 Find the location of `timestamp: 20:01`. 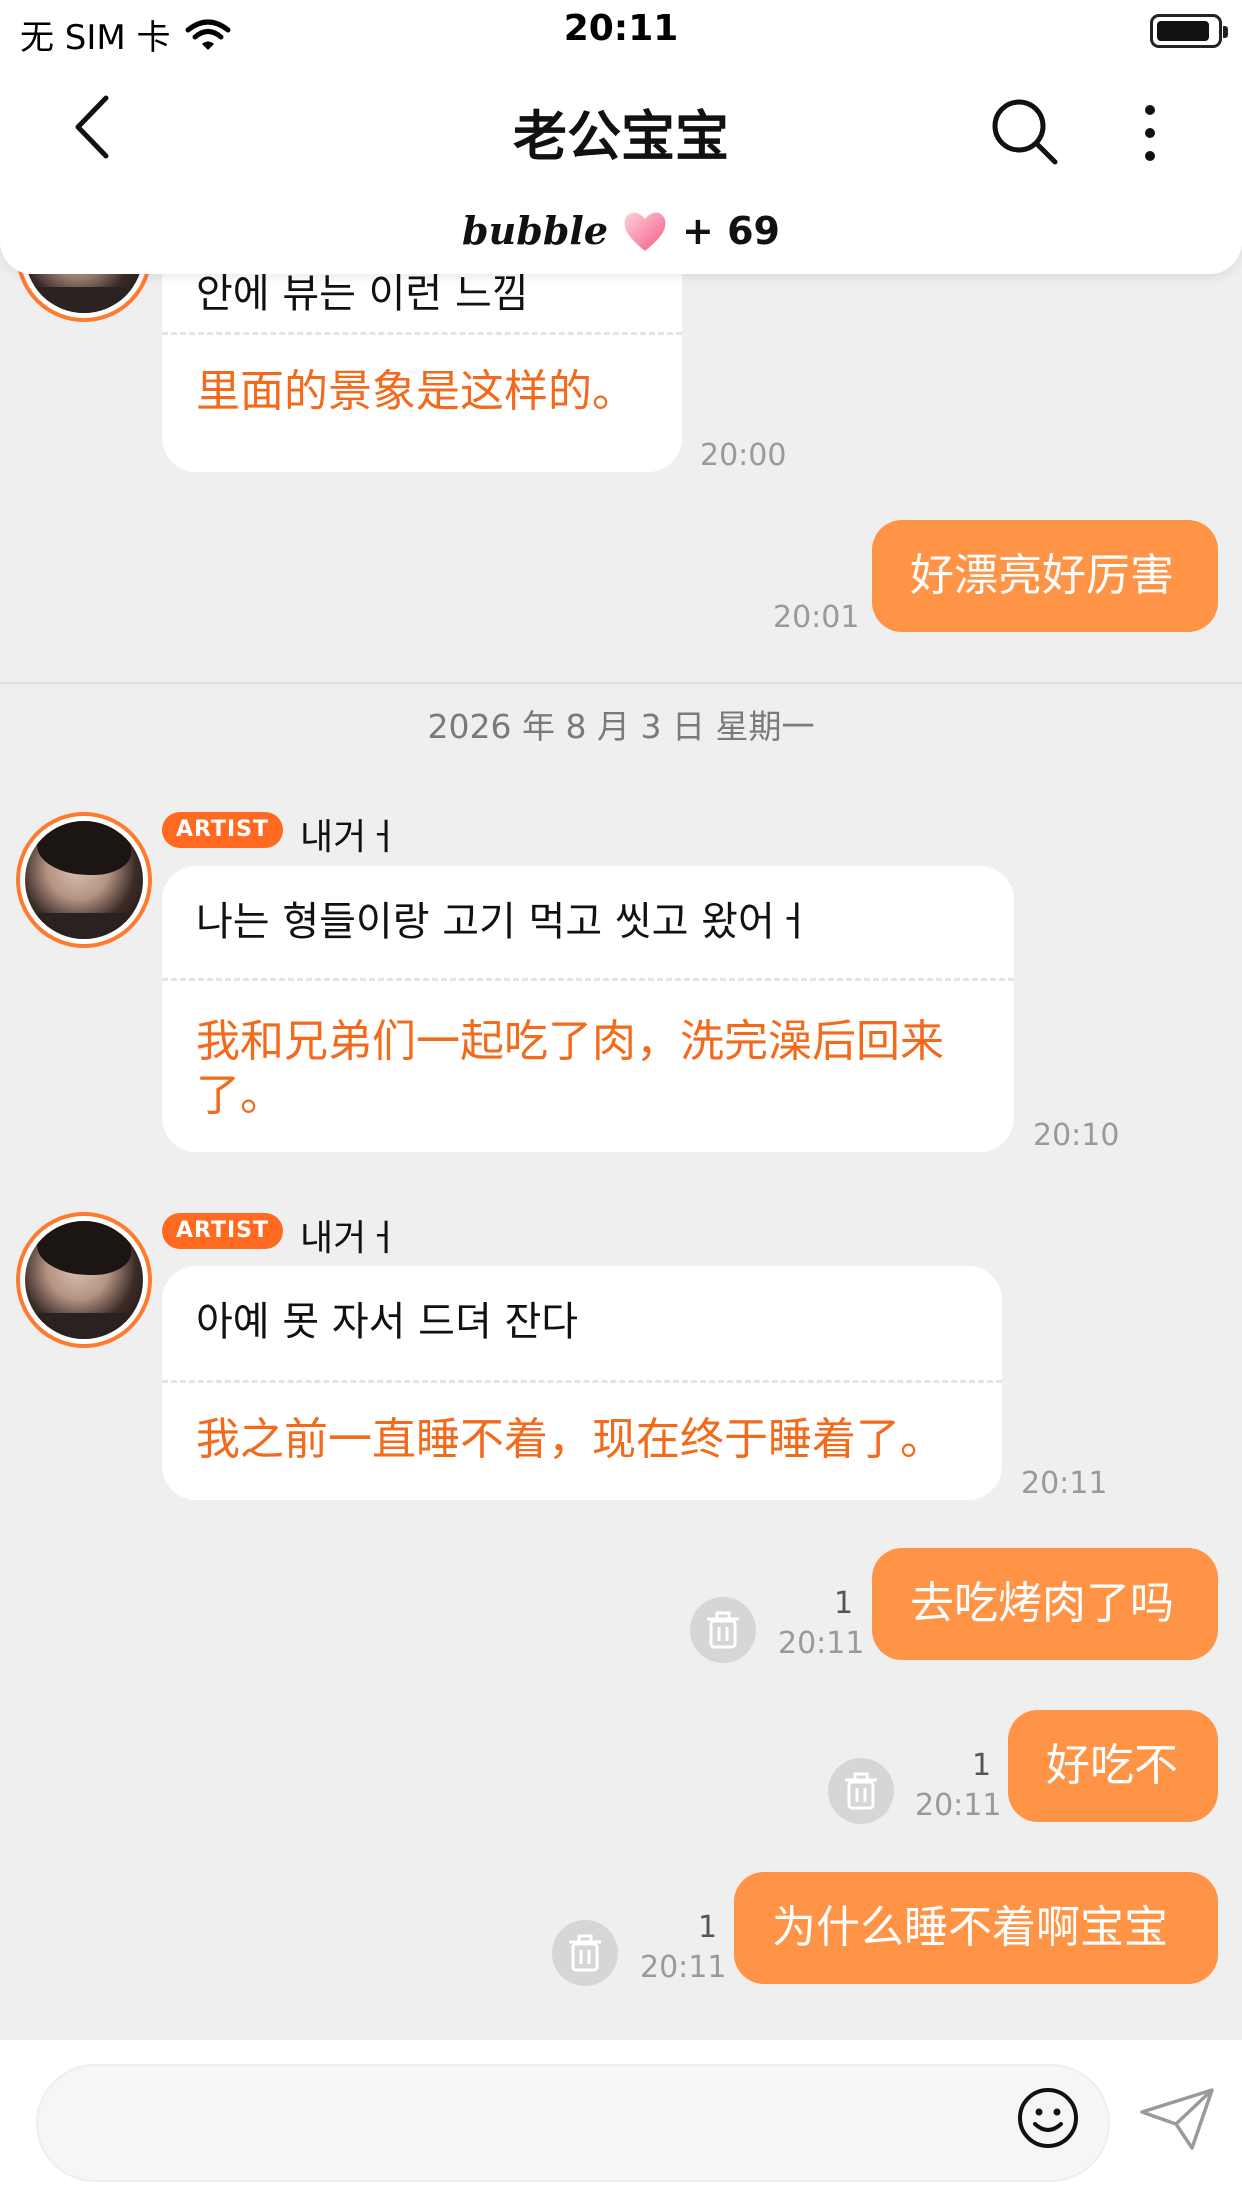

timestamp: 20:01 is located at coordinates (816, 617).